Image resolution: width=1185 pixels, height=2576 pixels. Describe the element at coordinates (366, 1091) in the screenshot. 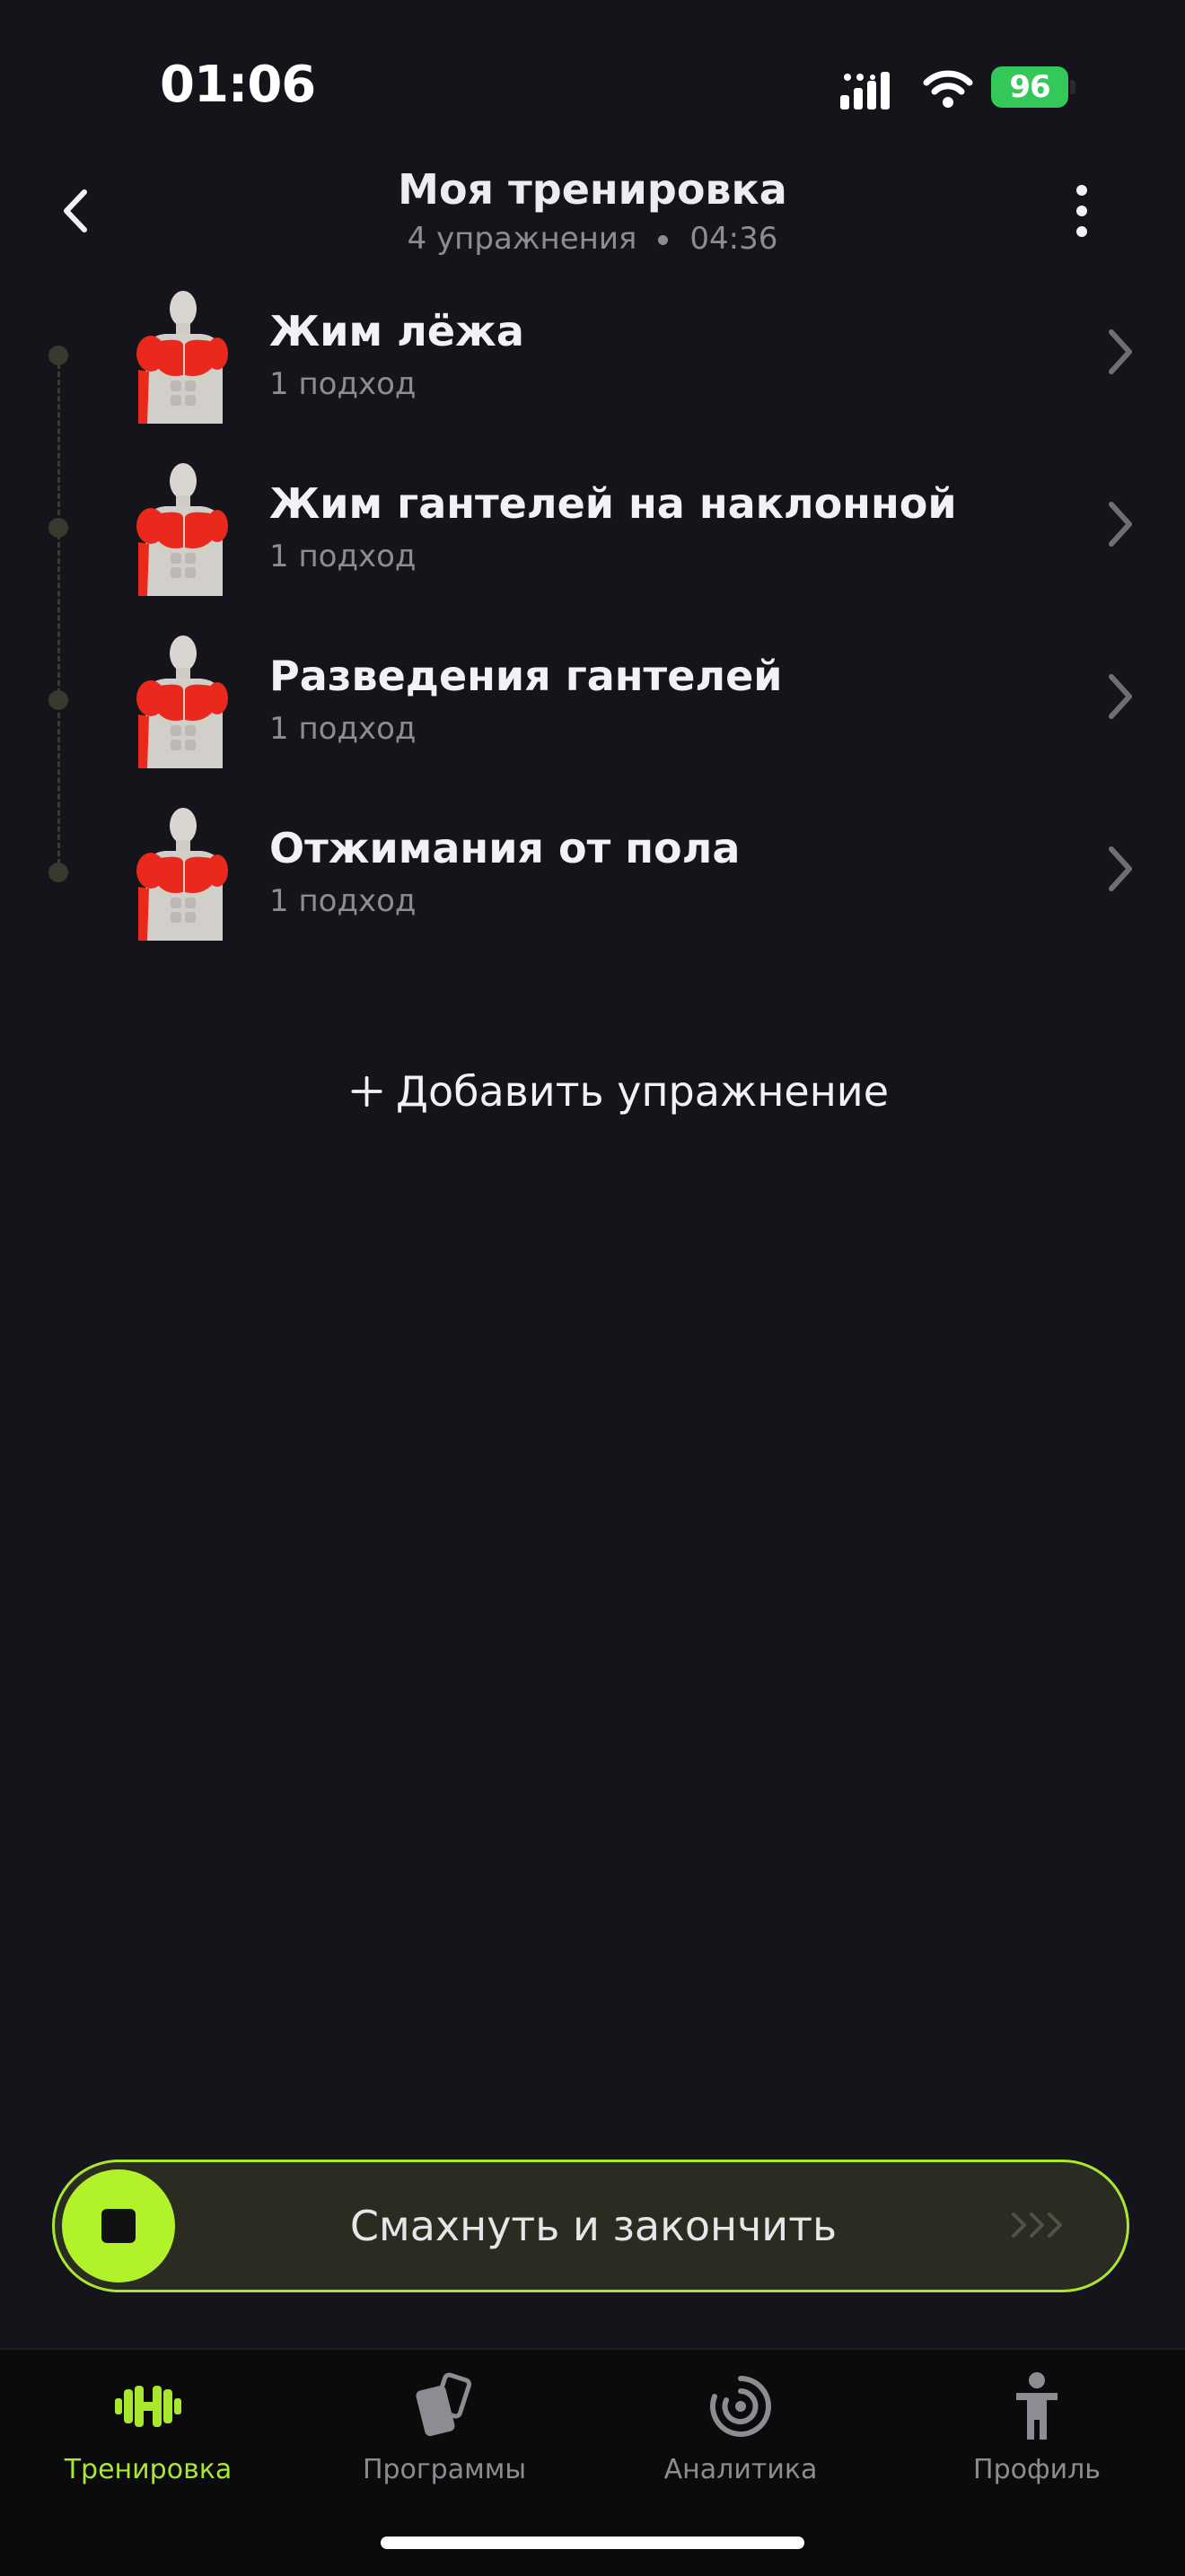

I see `plus-icon` at that location.